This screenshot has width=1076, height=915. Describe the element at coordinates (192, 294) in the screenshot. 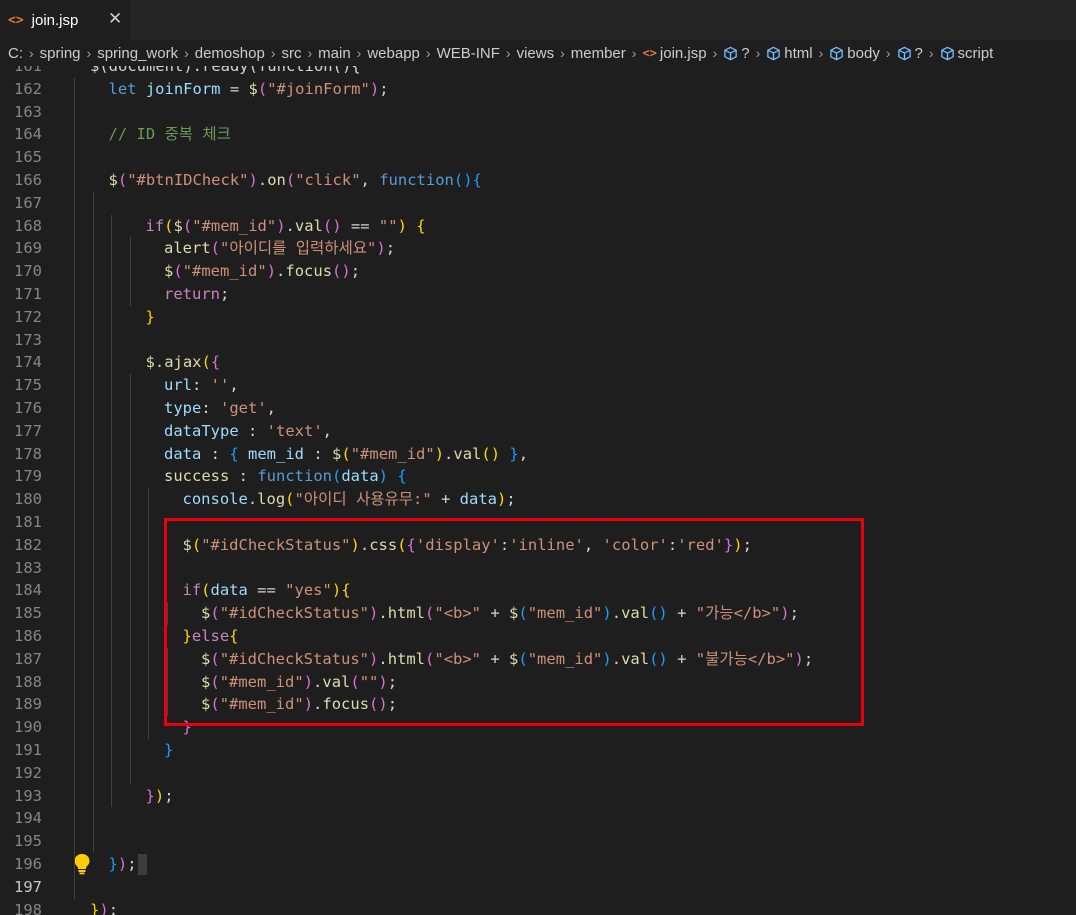

I see `code-token: return` at that location.